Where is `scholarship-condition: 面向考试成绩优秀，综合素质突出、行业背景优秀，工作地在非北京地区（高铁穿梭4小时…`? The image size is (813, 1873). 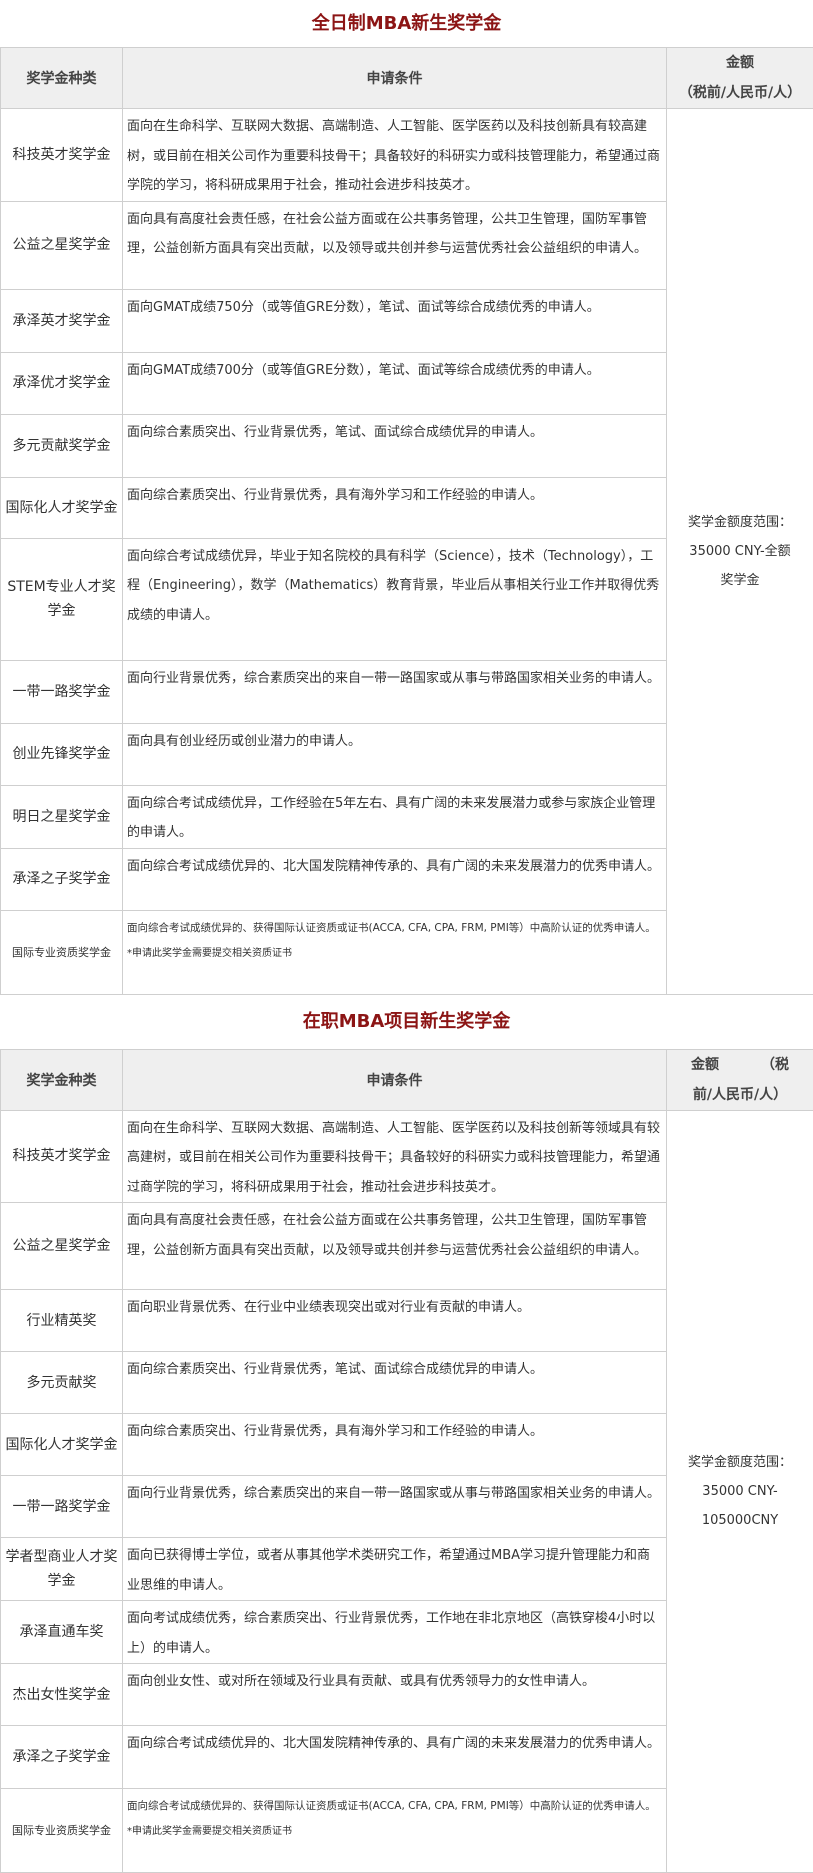 scholarship-condition: 面向考试成绩优秀，综合素质突出、行业背景优秀，工作地在非北京地区（高铁穿梭4小时… is located at coordinates (395, 1632).